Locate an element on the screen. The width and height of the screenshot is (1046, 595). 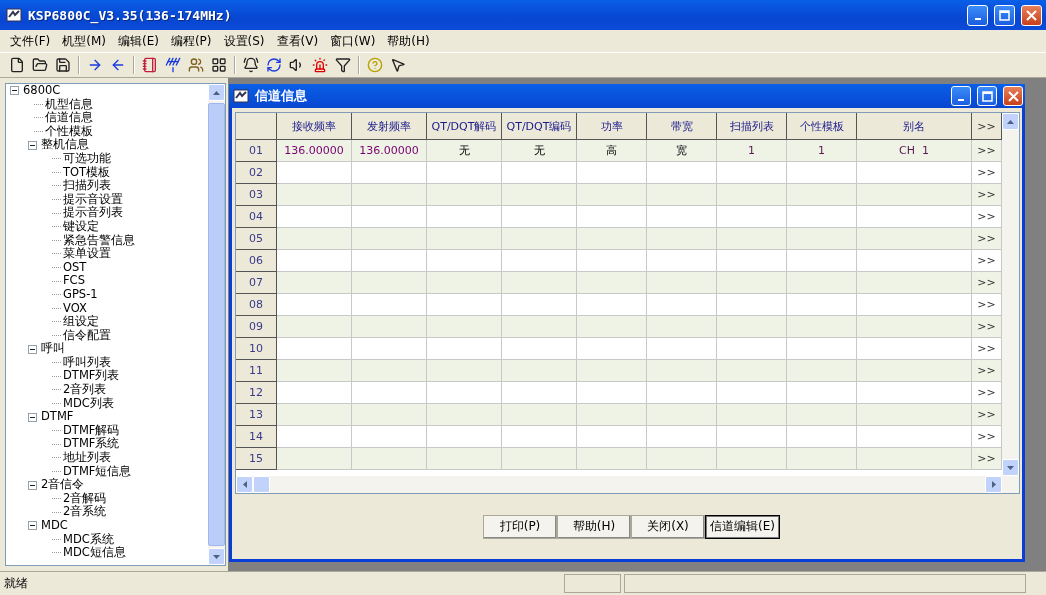
tree-item: MDC系统 is located at coordinates (88, 539).